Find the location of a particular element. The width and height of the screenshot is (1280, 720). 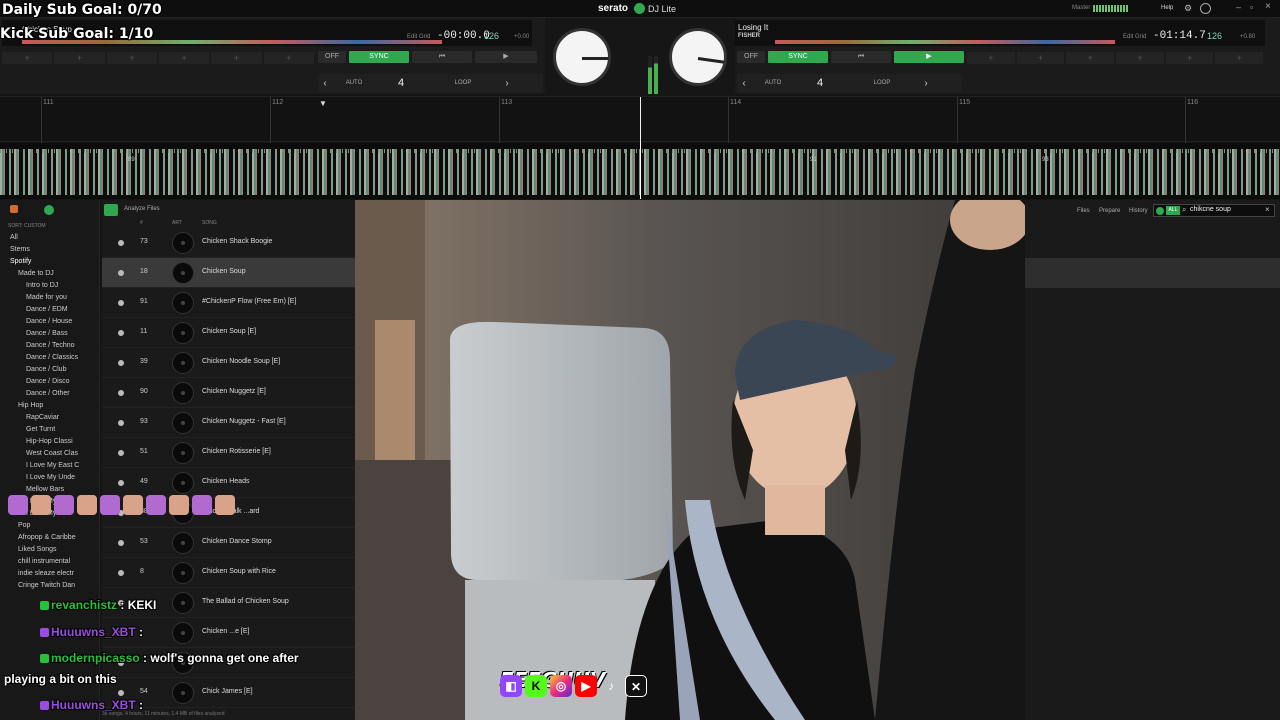

chat-username: revanchistz is located at coordinates (84, 605).